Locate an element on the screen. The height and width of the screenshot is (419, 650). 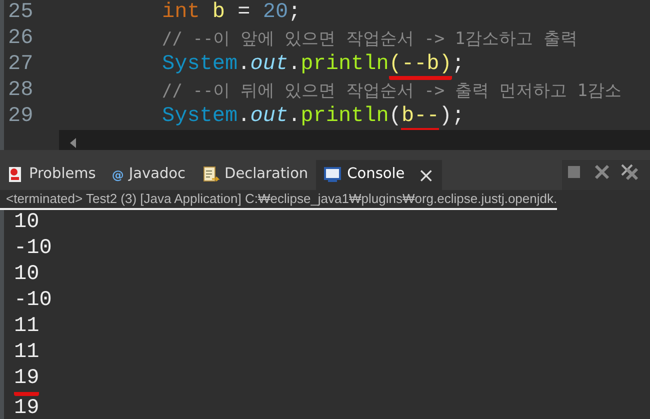
code-token: // --이 뒤에 있으면 작업순서 -> 출력 먼저하고 1감소 is located at coordinates (392, 91).